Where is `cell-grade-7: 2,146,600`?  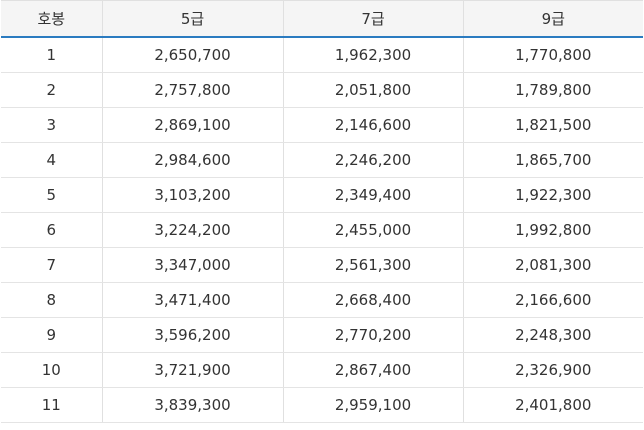
cell-grade-7: 2,146,600 is located at coordinates (372, 125).